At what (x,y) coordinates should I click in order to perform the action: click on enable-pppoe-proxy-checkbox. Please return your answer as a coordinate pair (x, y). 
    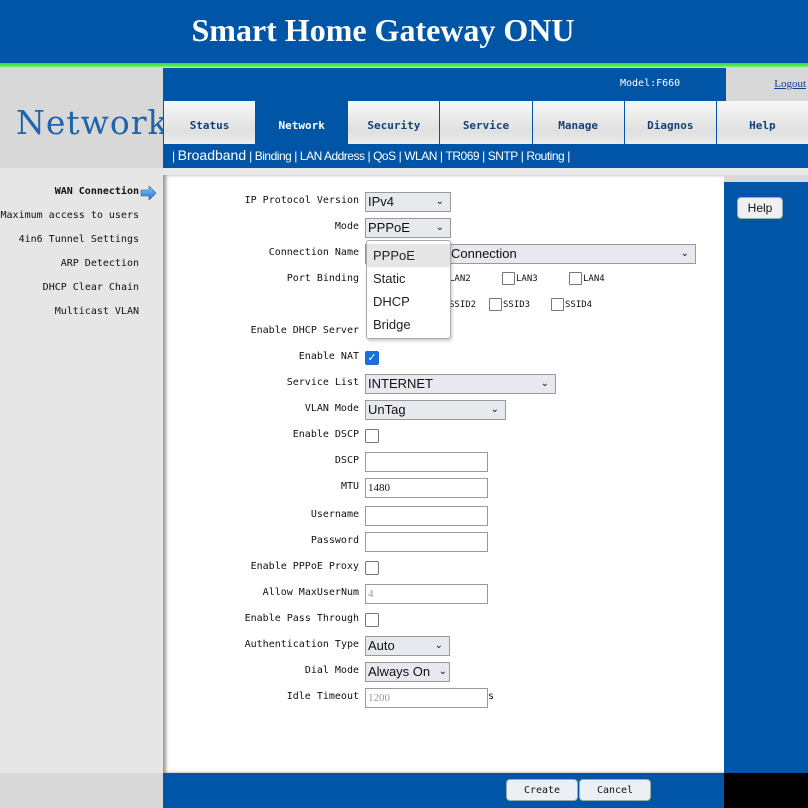
    Looking at the image, I should click on (372, 568).